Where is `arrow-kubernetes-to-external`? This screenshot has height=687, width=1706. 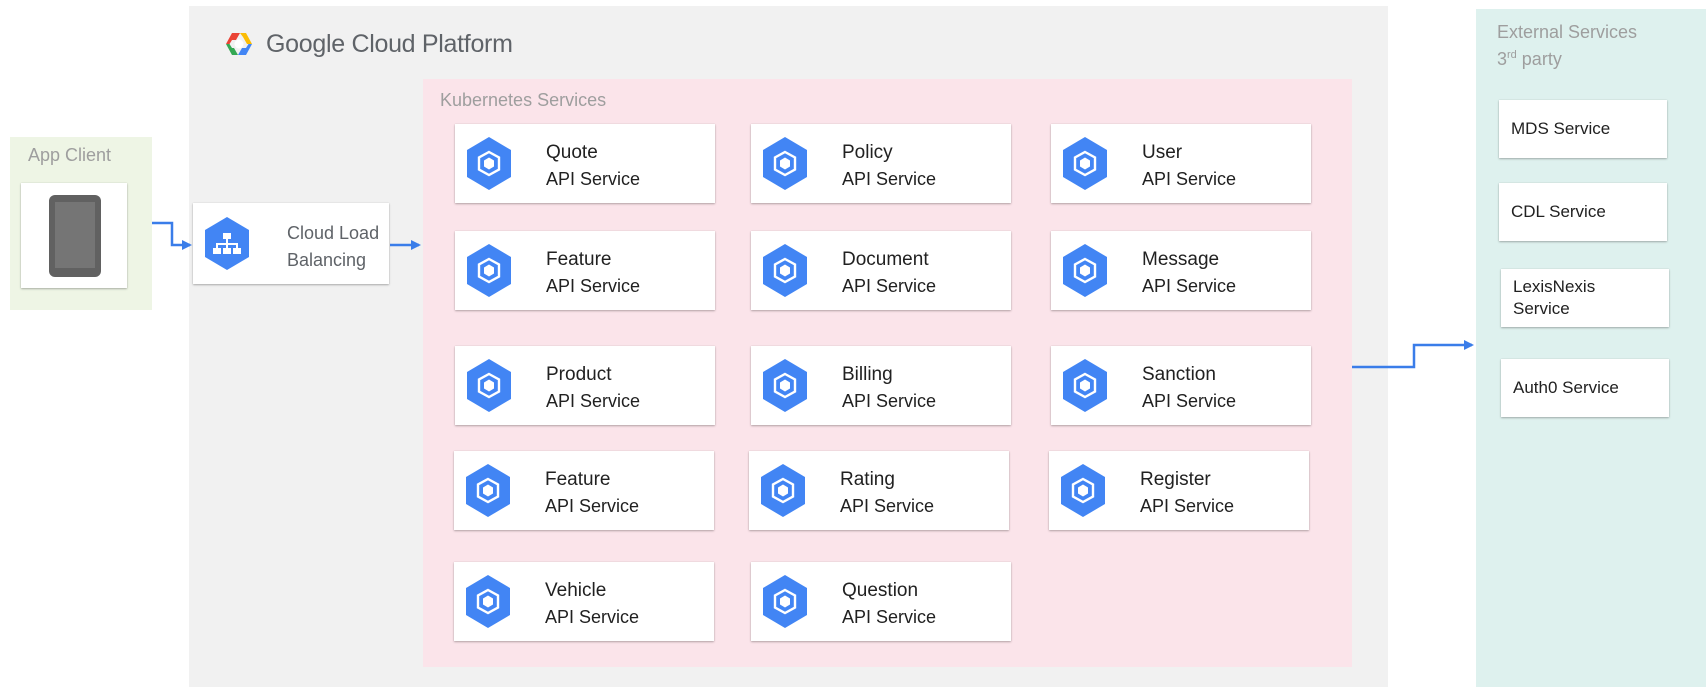 arrow-kubernetes-to-external is located at coordinates (1413, 354).